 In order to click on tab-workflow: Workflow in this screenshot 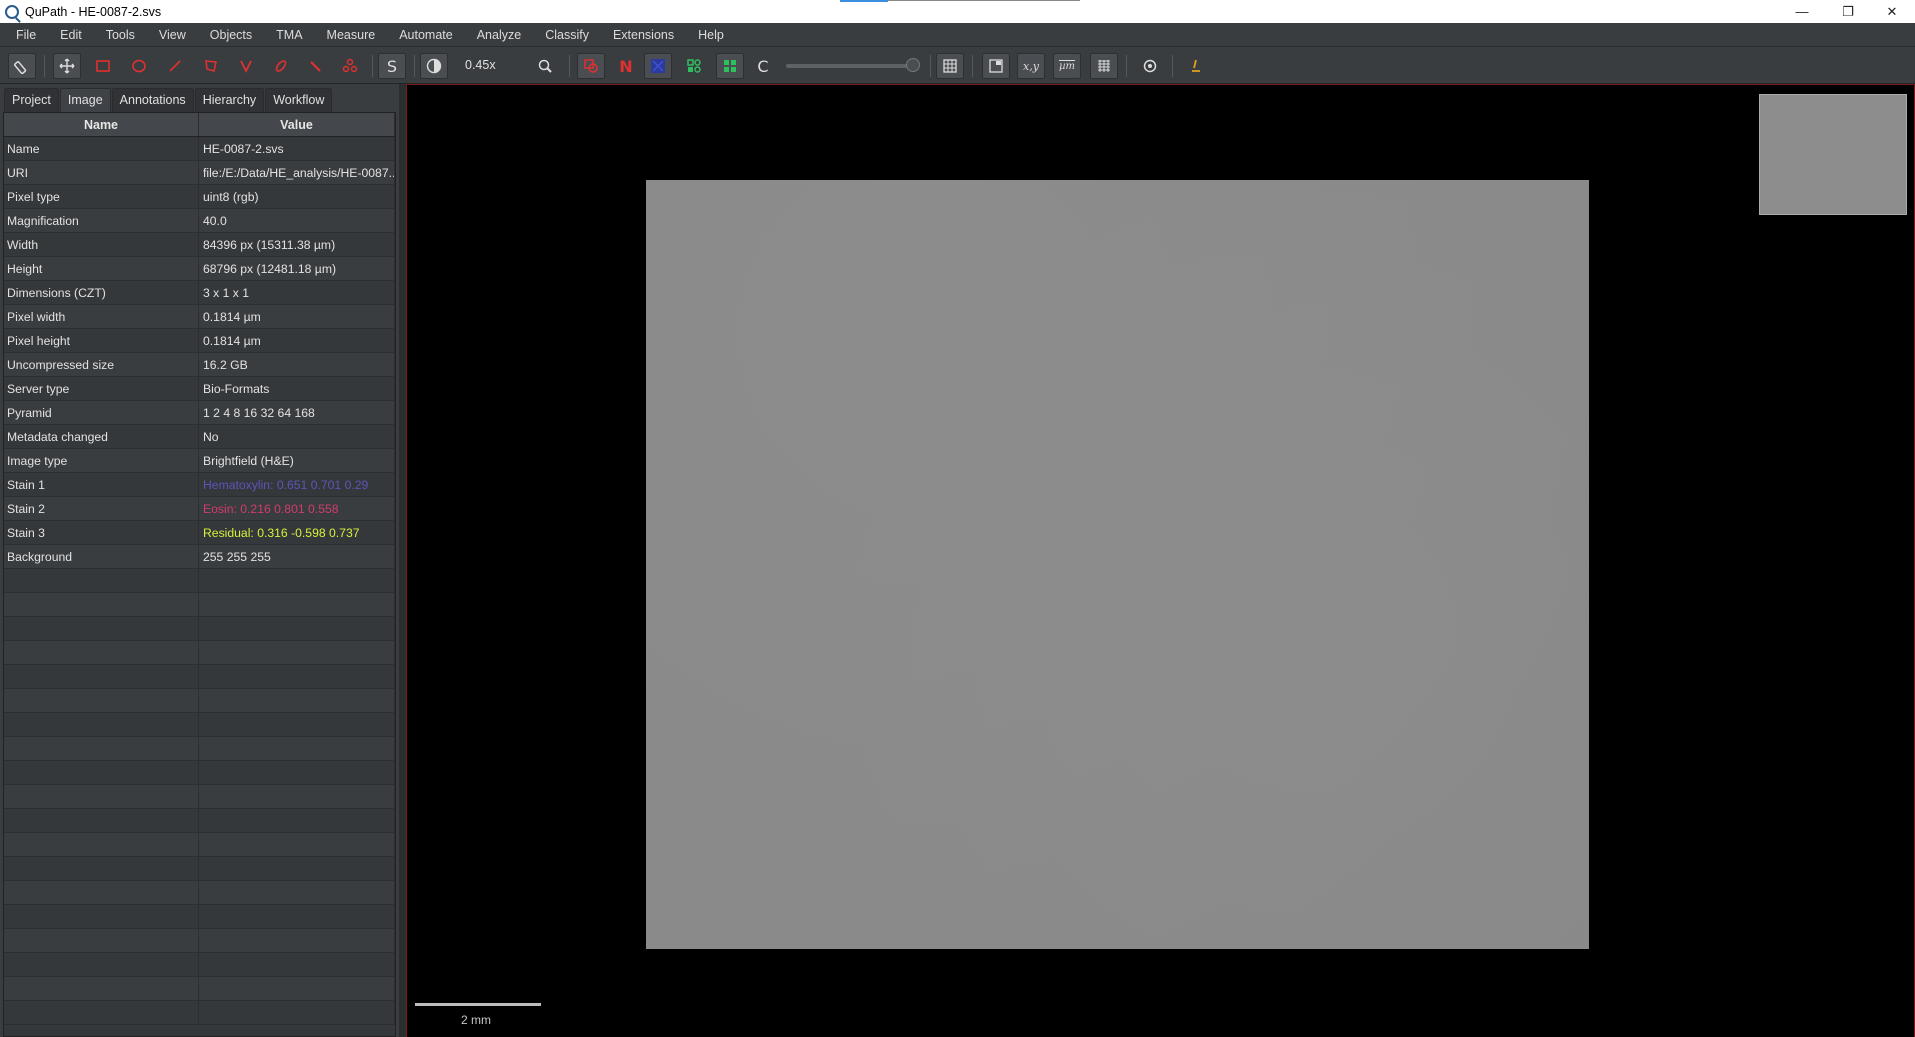, I will do `click(299, 100)`.